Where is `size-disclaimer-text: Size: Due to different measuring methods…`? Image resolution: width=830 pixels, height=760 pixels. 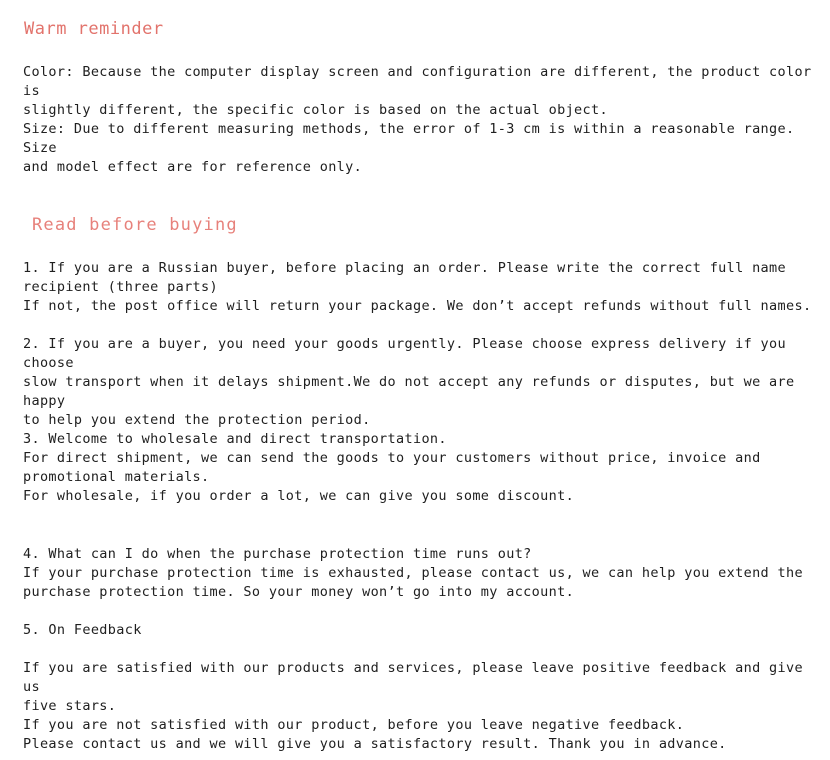
size-disclaimer-text: Size: Due to different measuring methods… is located at coordinates (409, 148).